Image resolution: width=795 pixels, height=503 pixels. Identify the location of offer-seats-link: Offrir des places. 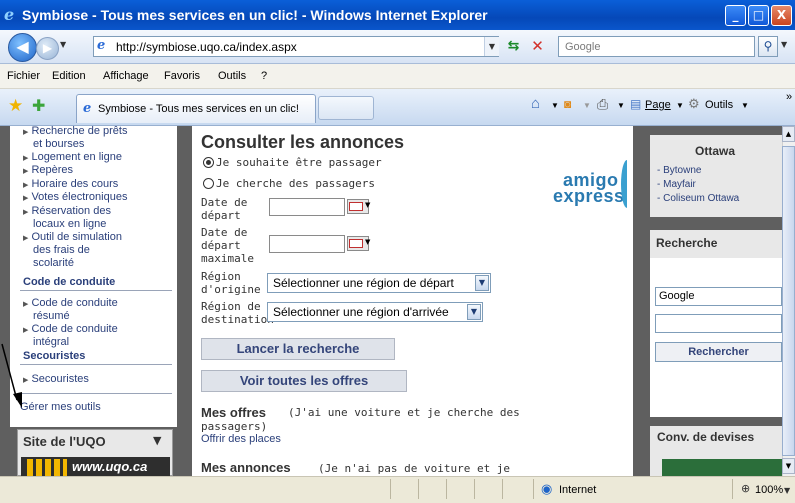
(241, 439).